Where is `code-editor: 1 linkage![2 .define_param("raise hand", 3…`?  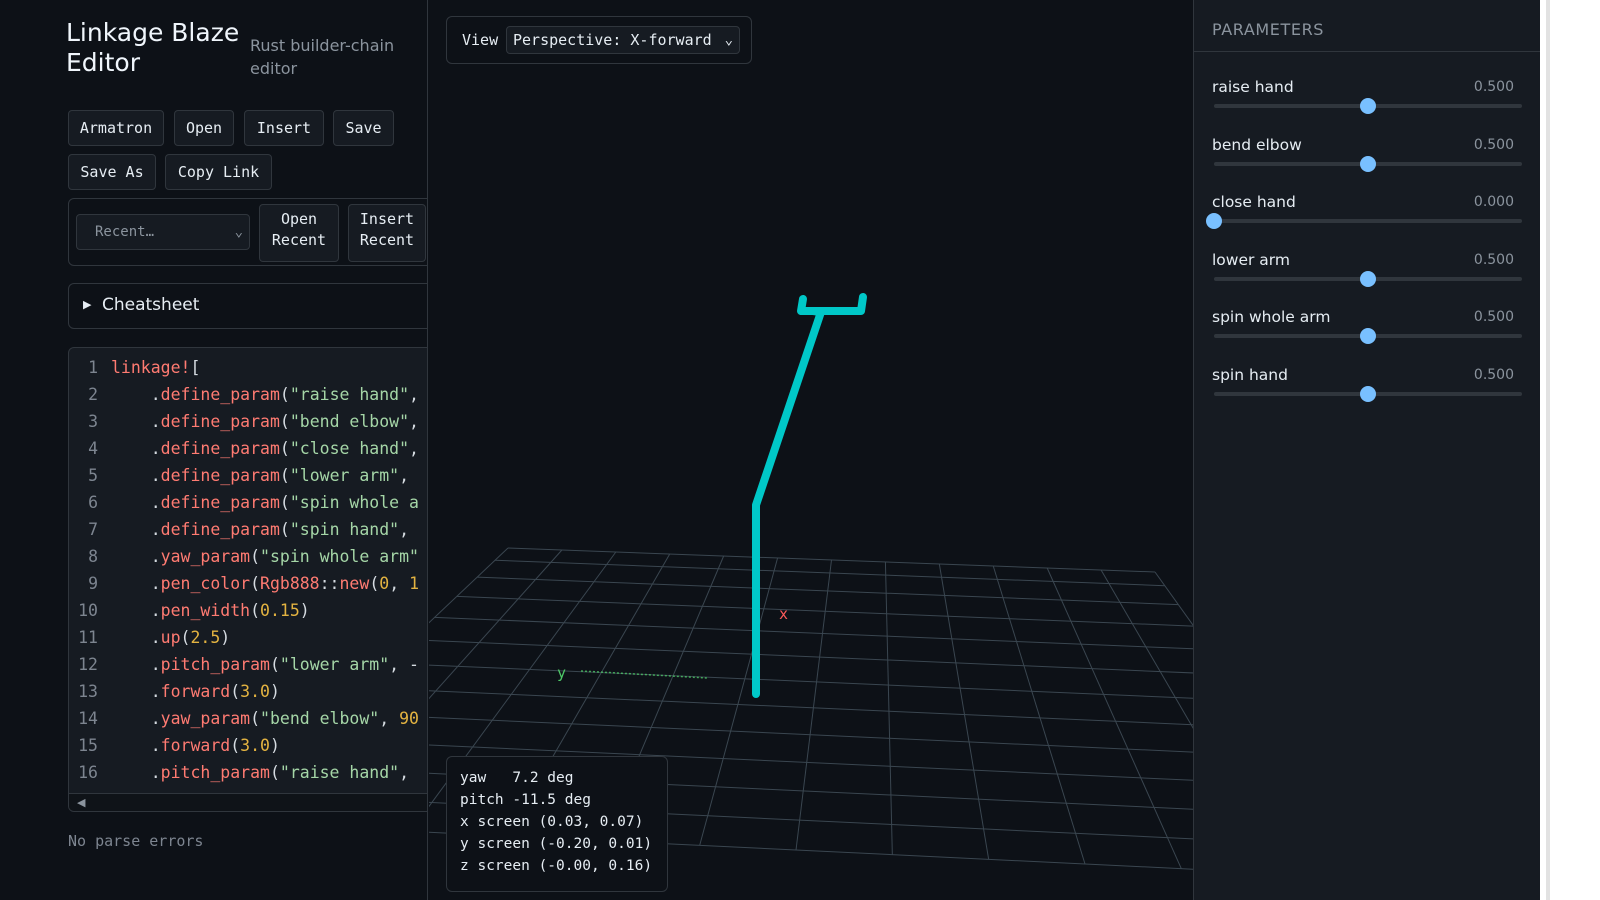
code-editor: 1 linkage![2 .define_param("raise hand", 3… is located at coordinates (247, 579).